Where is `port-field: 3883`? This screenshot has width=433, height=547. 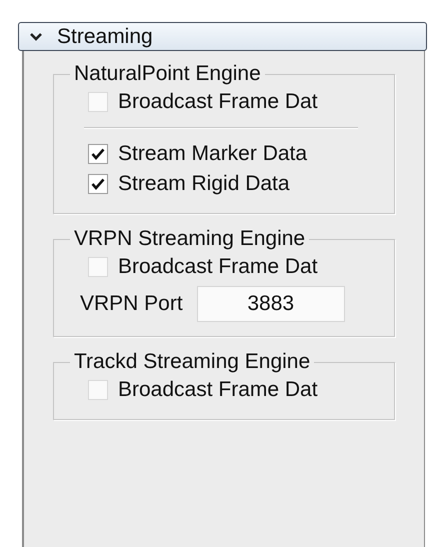 port-field: 3883 is located at coordinates (270, 304).